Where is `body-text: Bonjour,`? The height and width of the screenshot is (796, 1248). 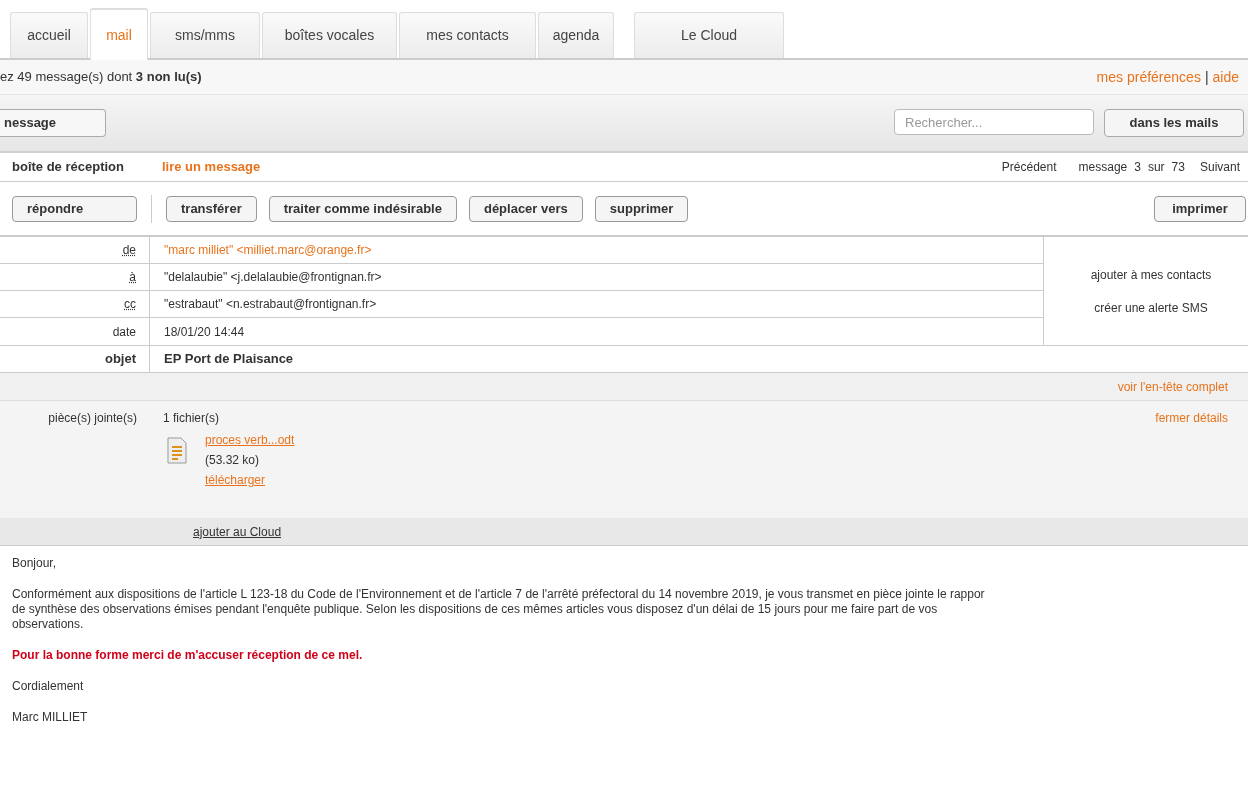 body-text: Bonjour, is located at coordinates (35, 563).